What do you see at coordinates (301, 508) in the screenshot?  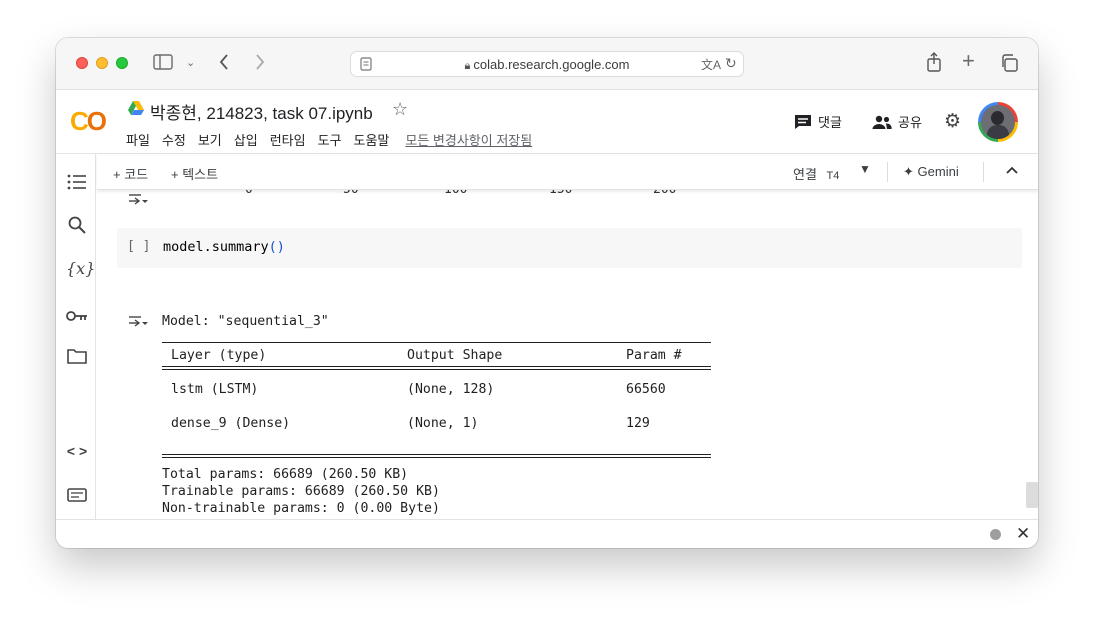 I see `non-trainable-params: Non-trainable params: 0 (0.00 Byte)` at bounding box center [301, 508].